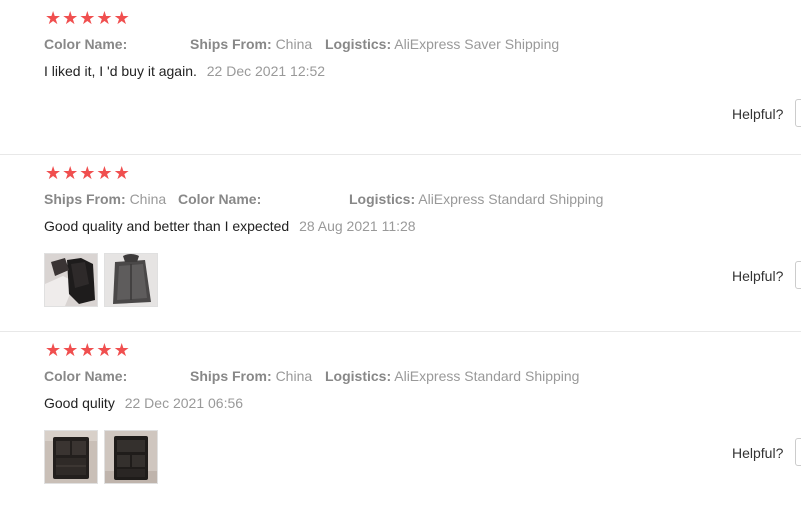 This screenshot has width=801, height=505. I want to click on logistics-value: AliExpress Saver Shipping, so click(477, 44).